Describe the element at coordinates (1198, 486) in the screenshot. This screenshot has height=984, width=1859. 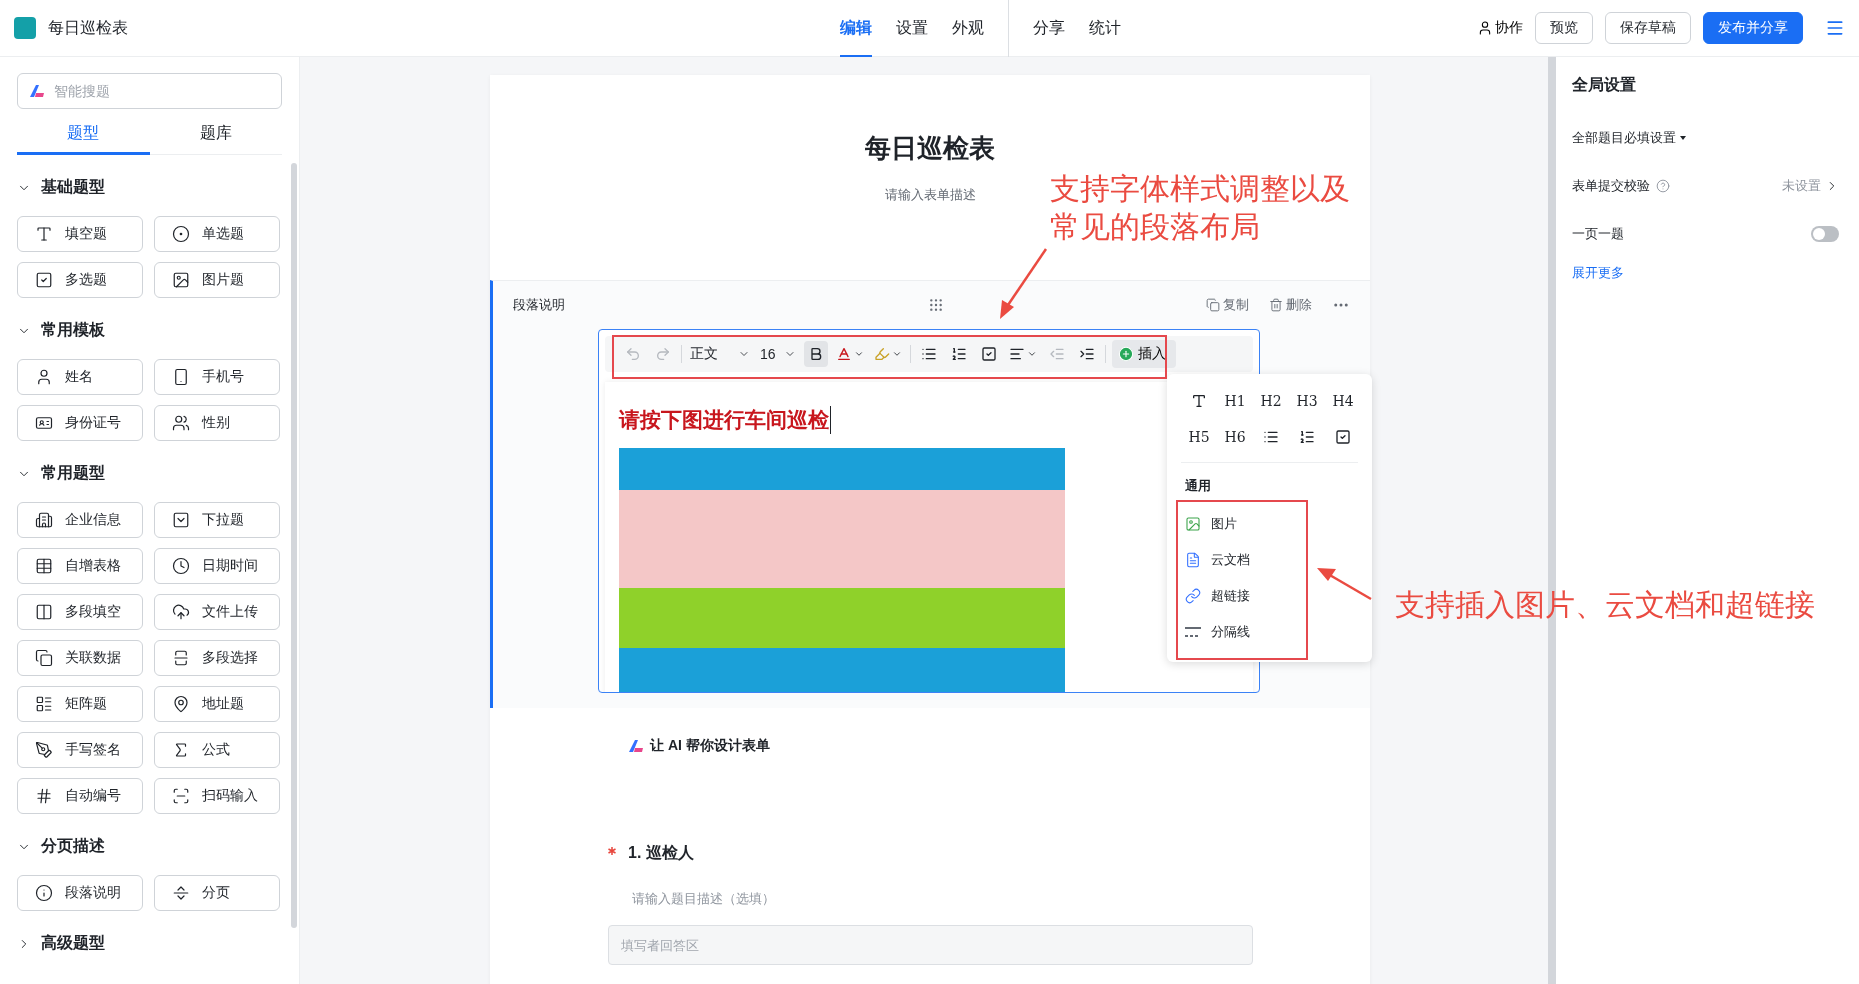
I see `menu-section-title: 通用` at that location.